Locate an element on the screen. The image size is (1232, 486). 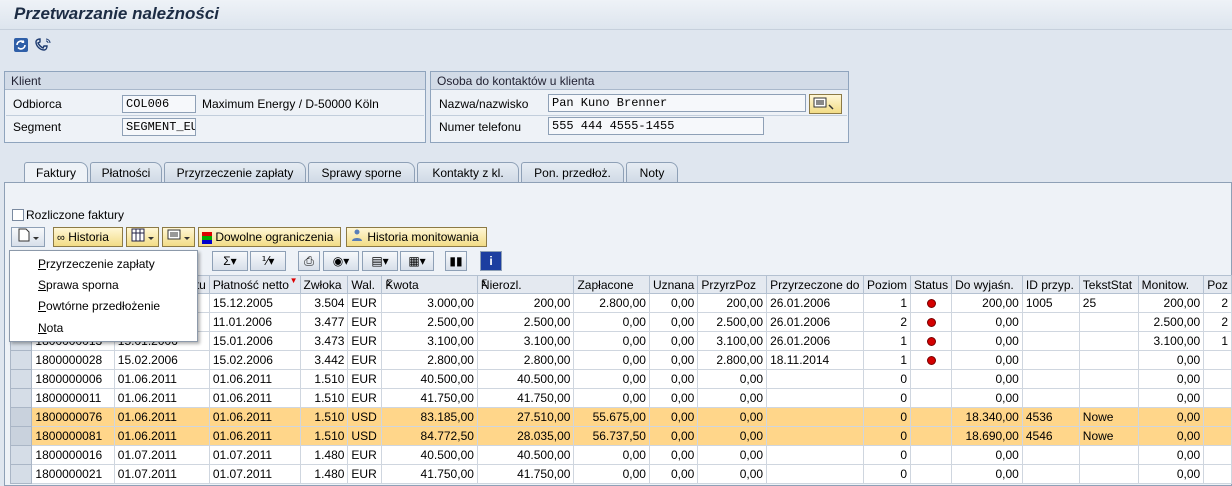
view-icon: ◉▾ is located at coordinates (341, 261).